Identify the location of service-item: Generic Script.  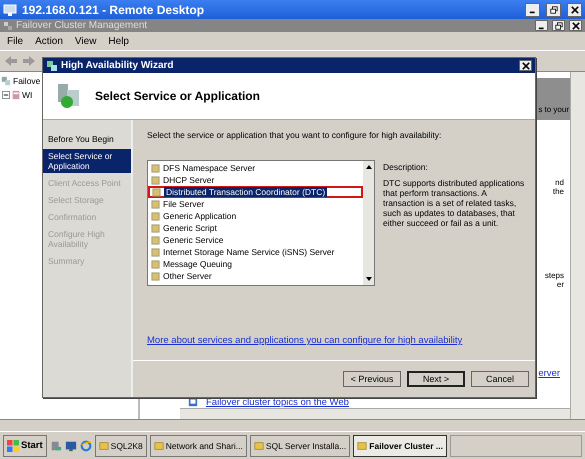
(255, 228).